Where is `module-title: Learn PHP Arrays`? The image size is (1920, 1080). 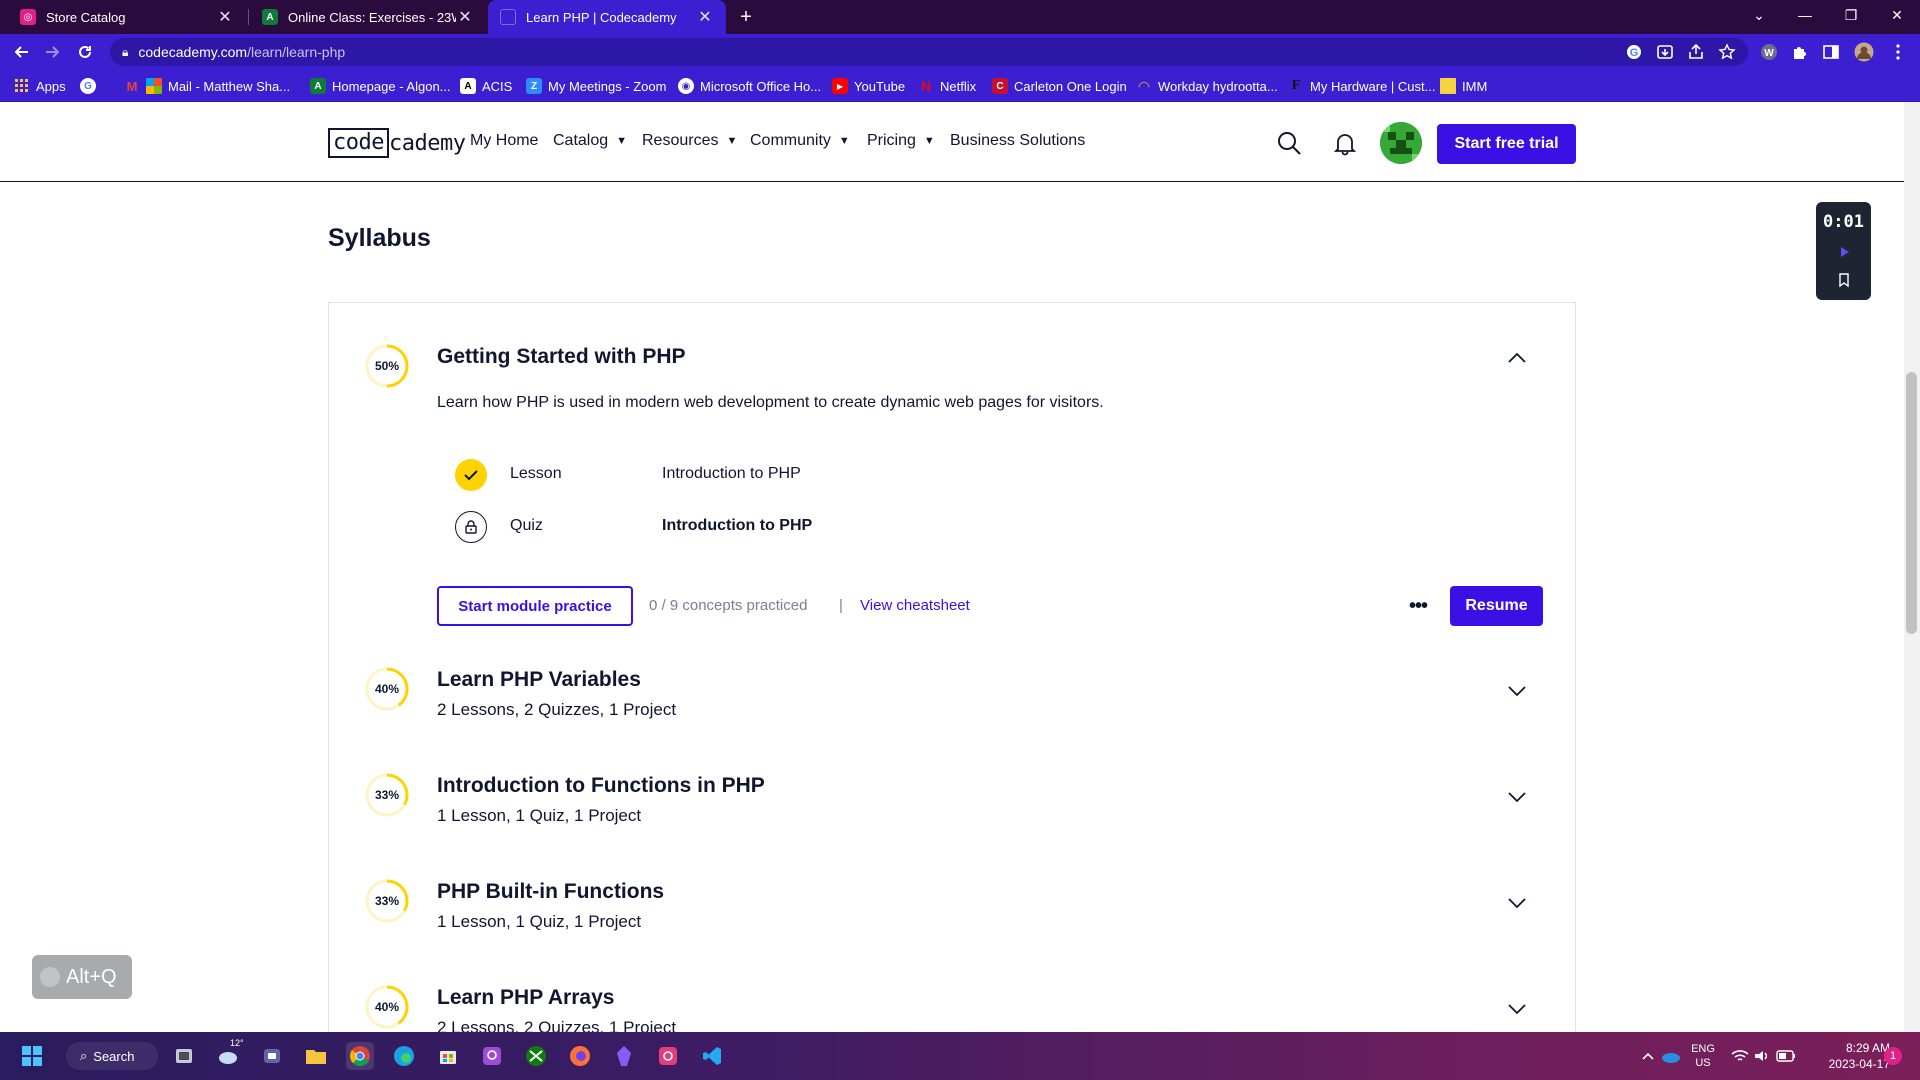 module-title: Learn PHP Arrays is located at coordinates (525, 998).